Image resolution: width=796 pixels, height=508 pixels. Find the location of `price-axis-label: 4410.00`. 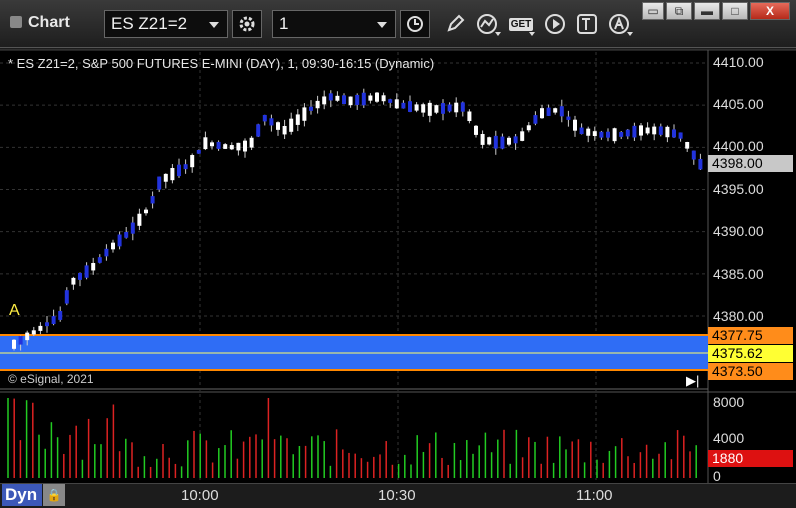

price-axis-label: 4410.00 is located at coordinates (738, 62).